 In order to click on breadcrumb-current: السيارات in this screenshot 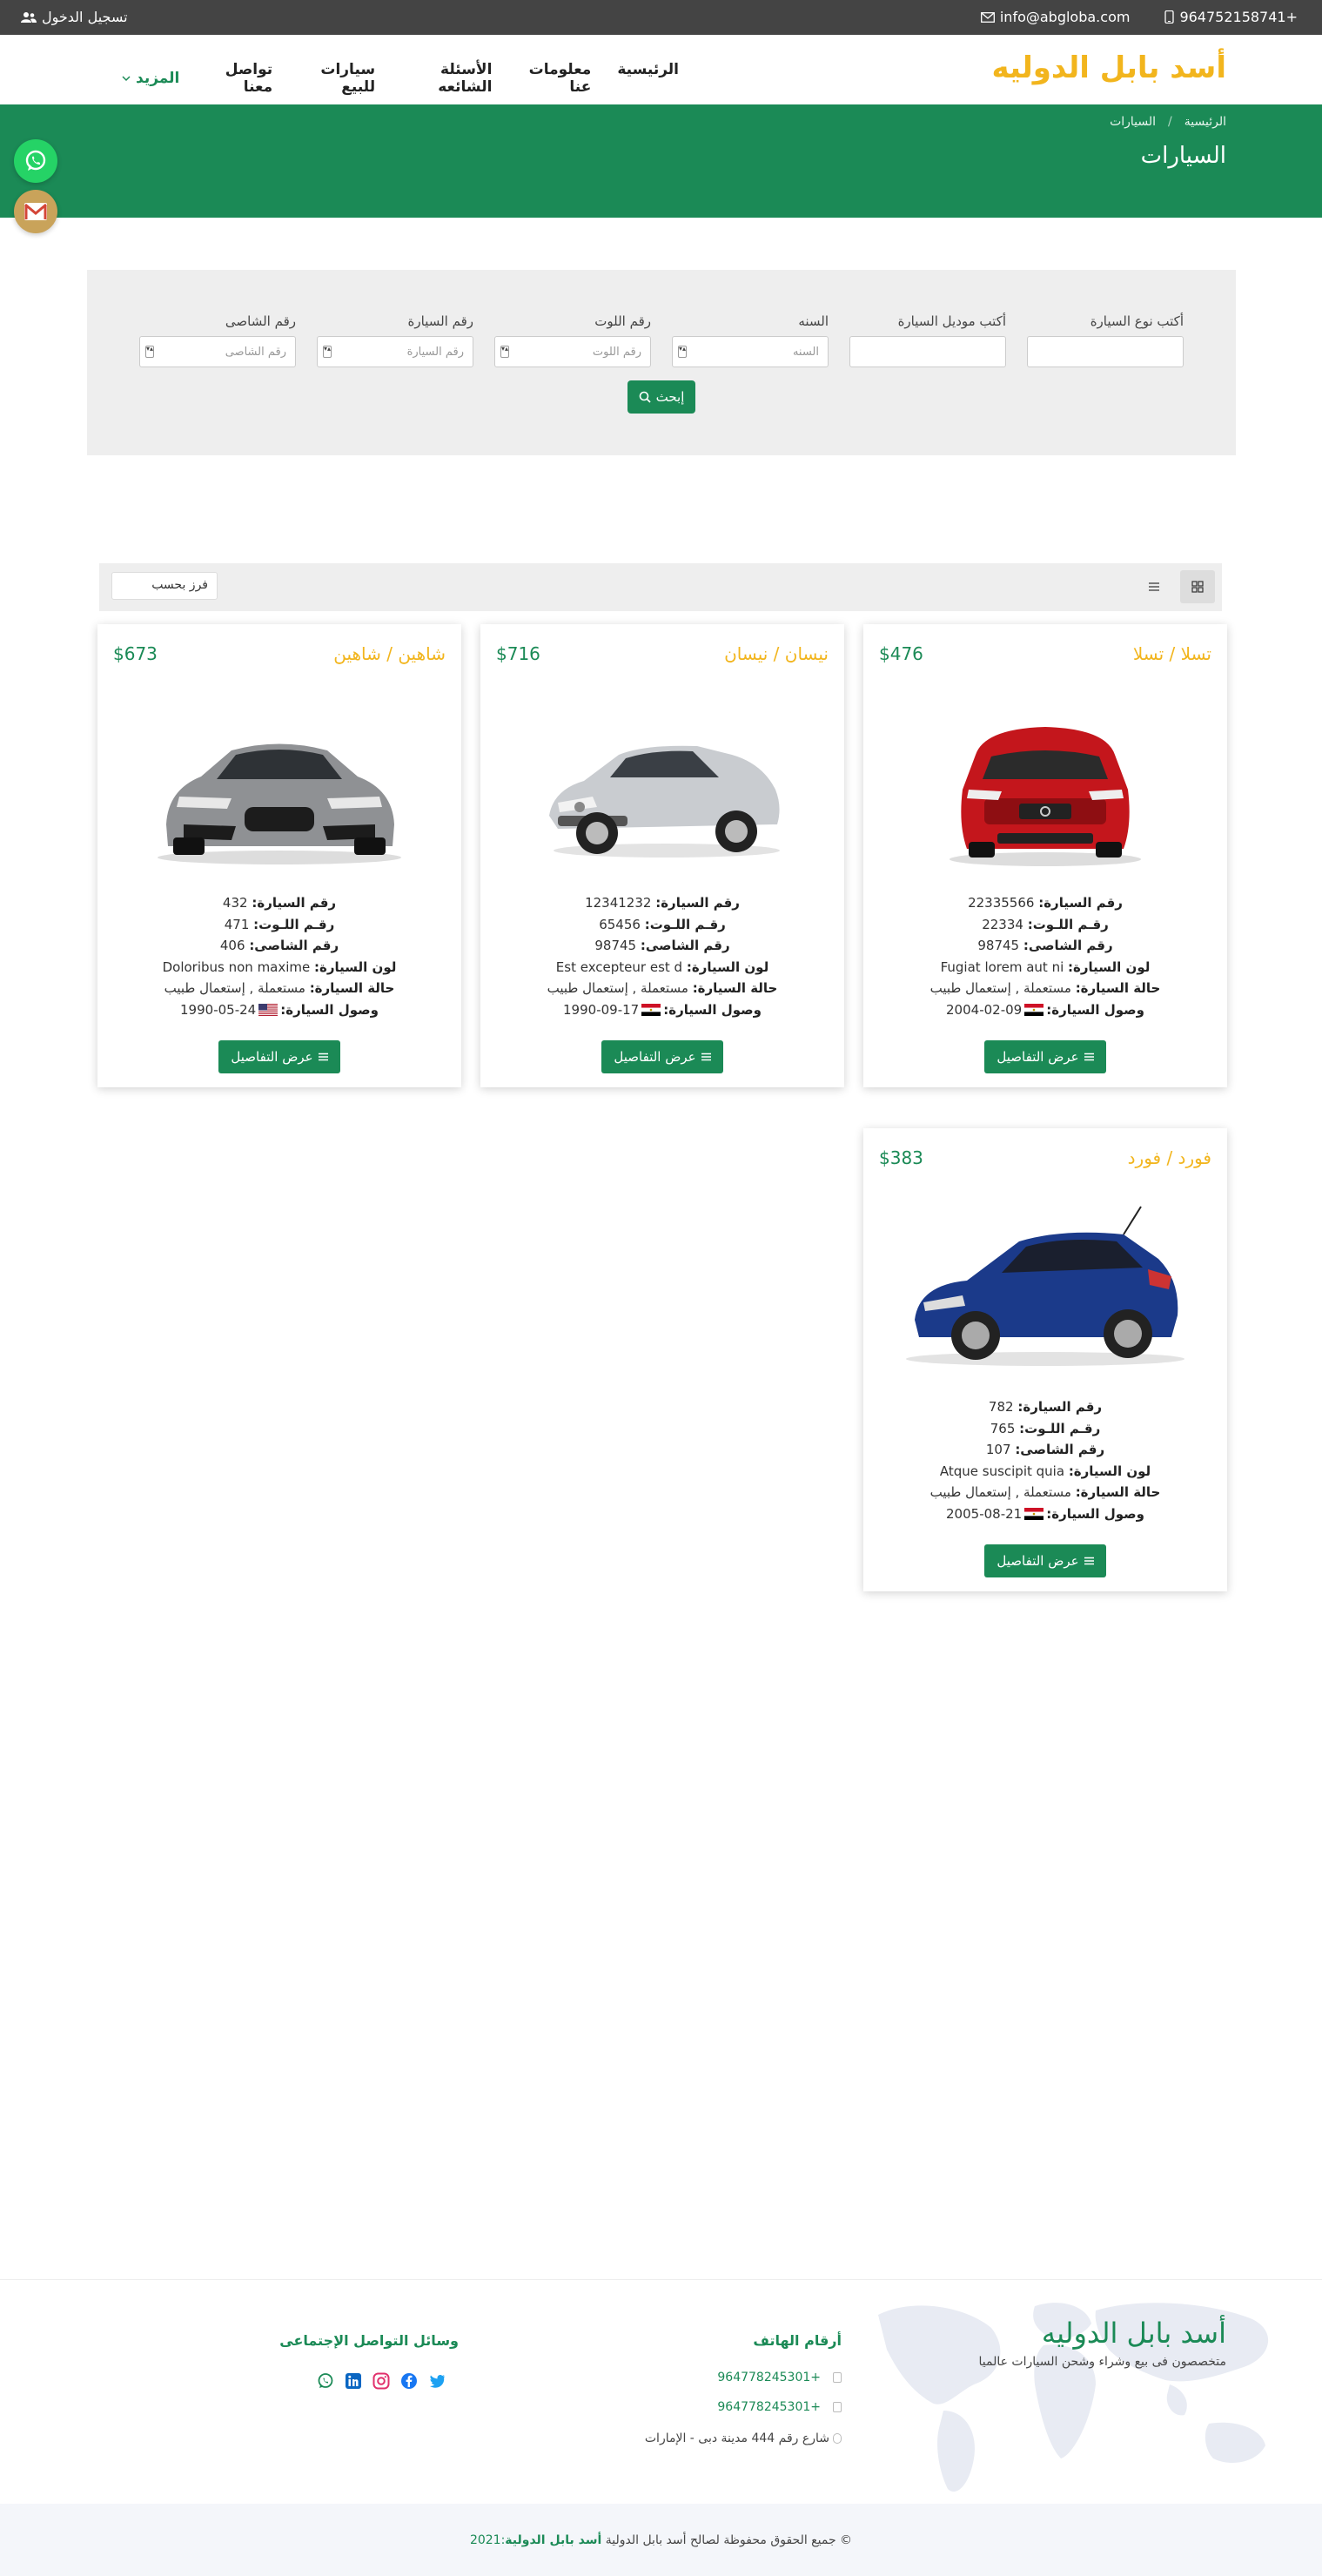, I will do `click(1133, 122)`.